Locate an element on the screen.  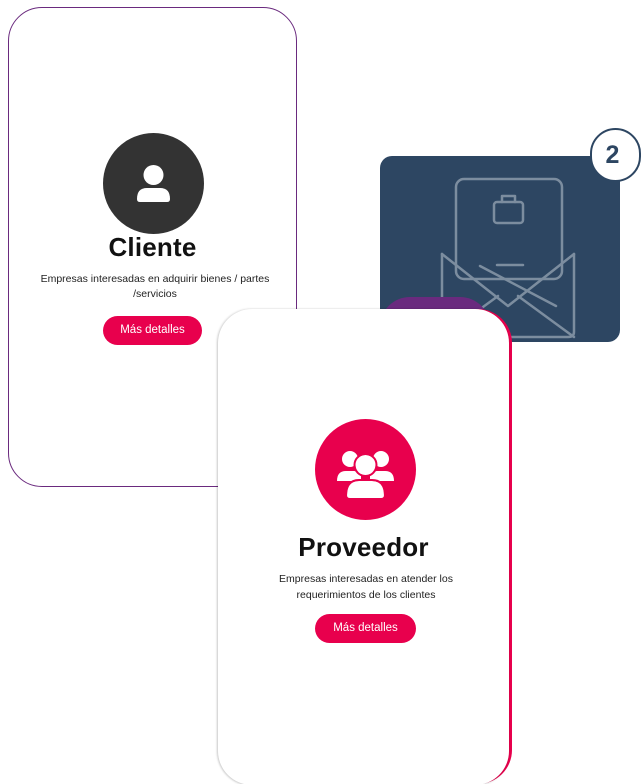
proveedor-details-button: Más detalles is located at coordinates (365, 628).